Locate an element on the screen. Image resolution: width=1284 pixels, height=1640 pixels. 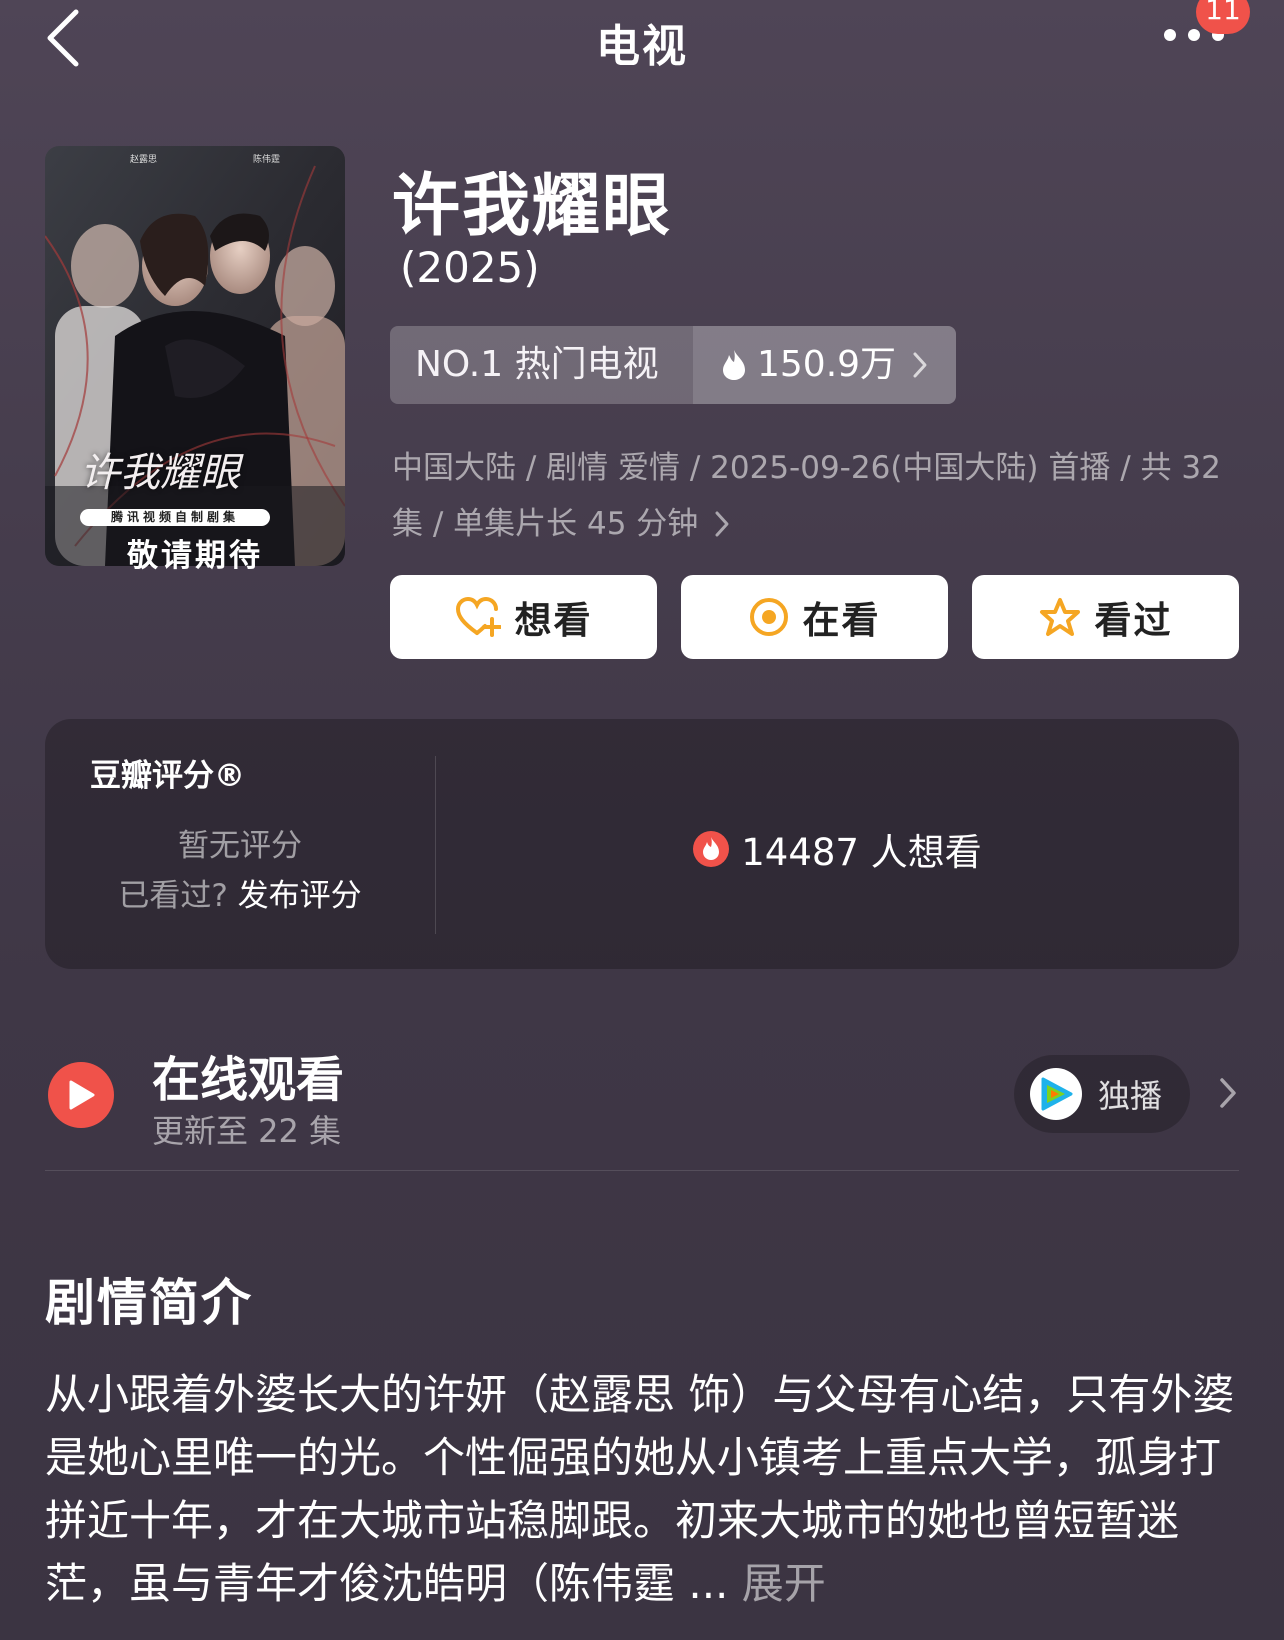
watched-button: 看过 is located at coordinates (1105, 617).